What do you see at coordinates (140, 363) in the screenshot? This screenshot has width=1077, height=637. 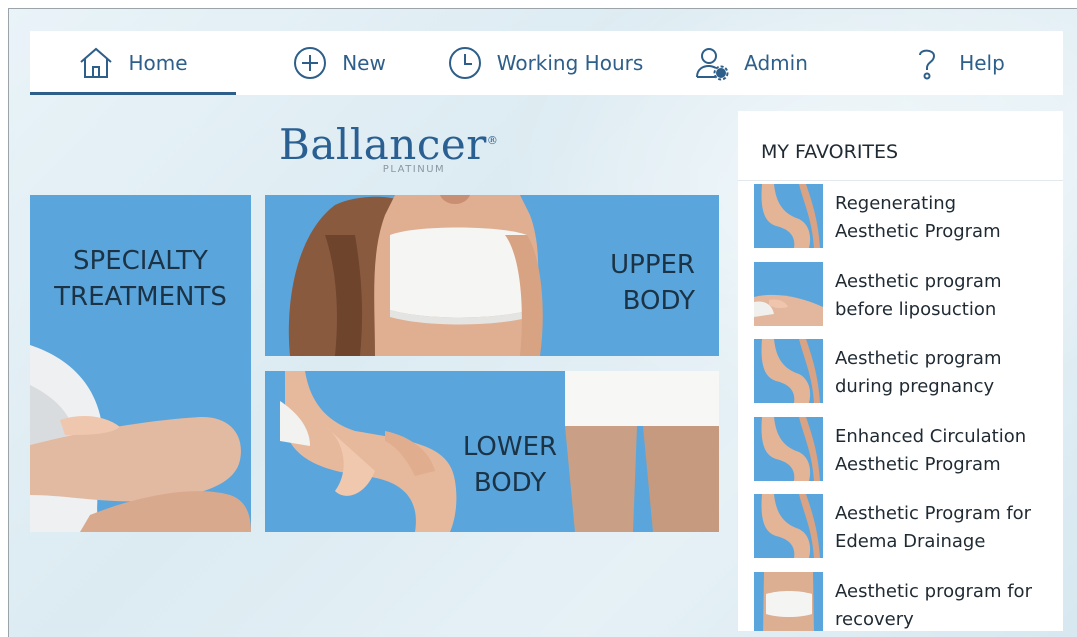 I see `tile-specialty-treatments: SPECIALTY TREATMENTS` at bounding box center [140, 363].